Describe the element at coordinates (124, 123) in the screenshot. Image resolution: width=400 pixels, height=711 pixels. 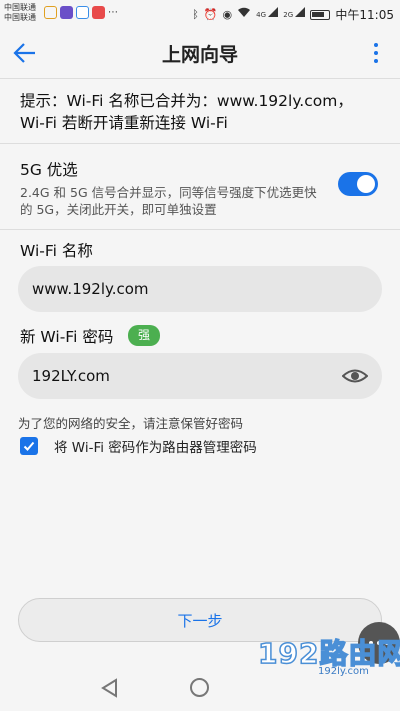
I see `tip-line-2: Wi-Fi 若断开请重新连接 Wi-Fi` at that location.